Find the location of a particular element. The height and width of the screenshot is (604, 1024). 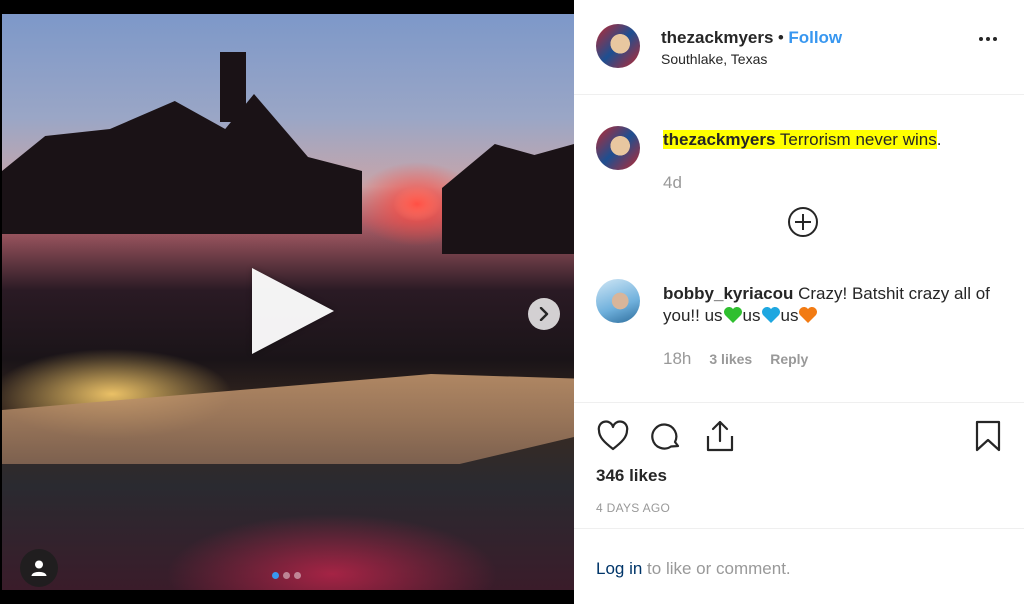

comment-username: bobby_kyriacou is located at coordinates (728, 293).